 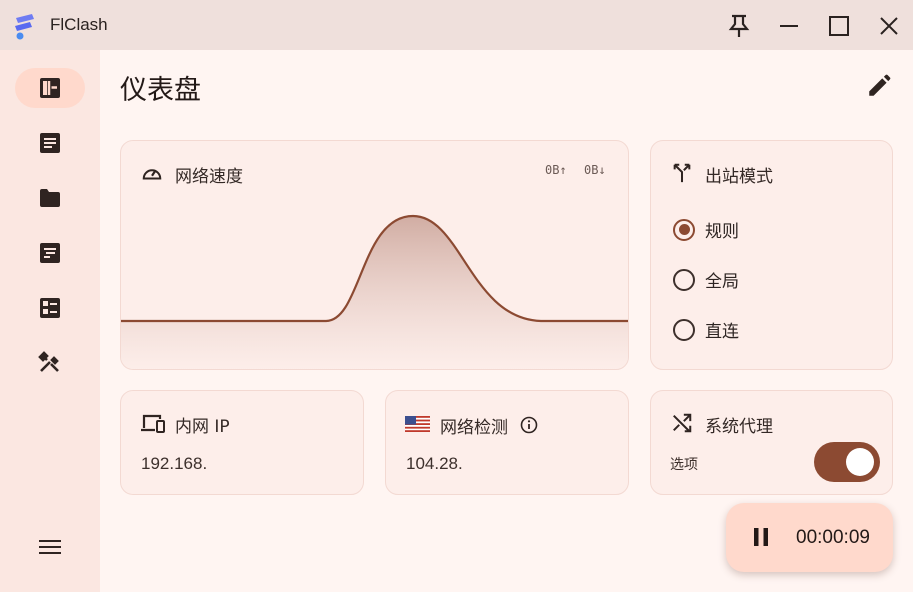 I want to click on sidebar-item-requests, so click(x=50, y=253).